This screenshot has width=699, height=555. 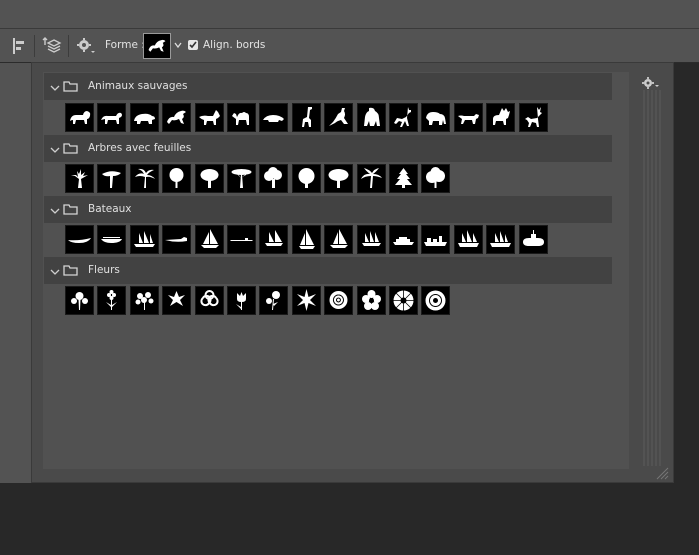 I want to click on shape-tile-moose, so click(x=500, y=117).